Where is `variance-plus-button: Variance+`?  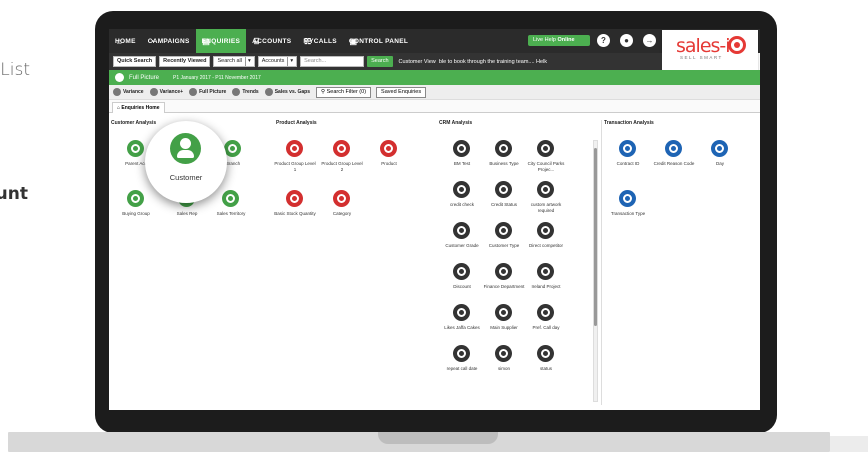
variance-plus-button: Variance+ is located at coordinates (166, 92).